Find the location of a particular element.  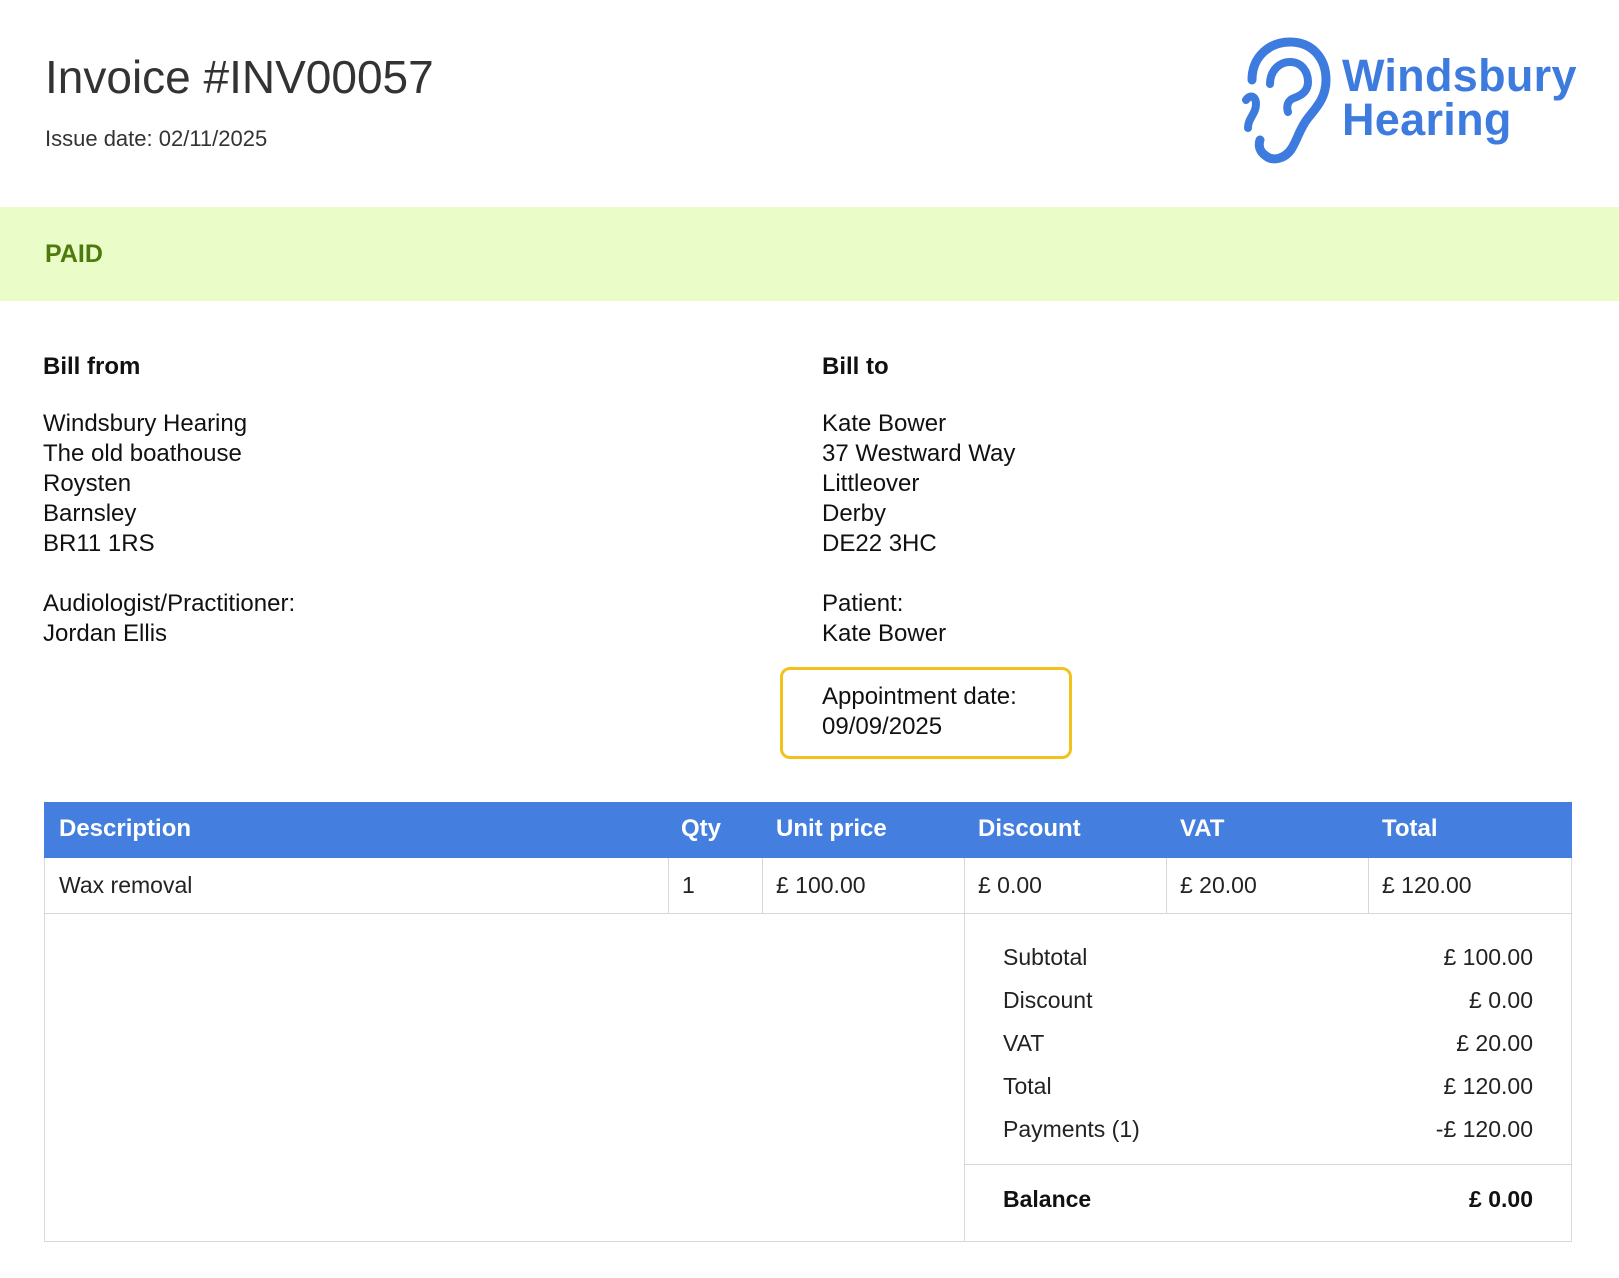

cell-vat: £ 20.00 is located at coordinates (1218, 885).